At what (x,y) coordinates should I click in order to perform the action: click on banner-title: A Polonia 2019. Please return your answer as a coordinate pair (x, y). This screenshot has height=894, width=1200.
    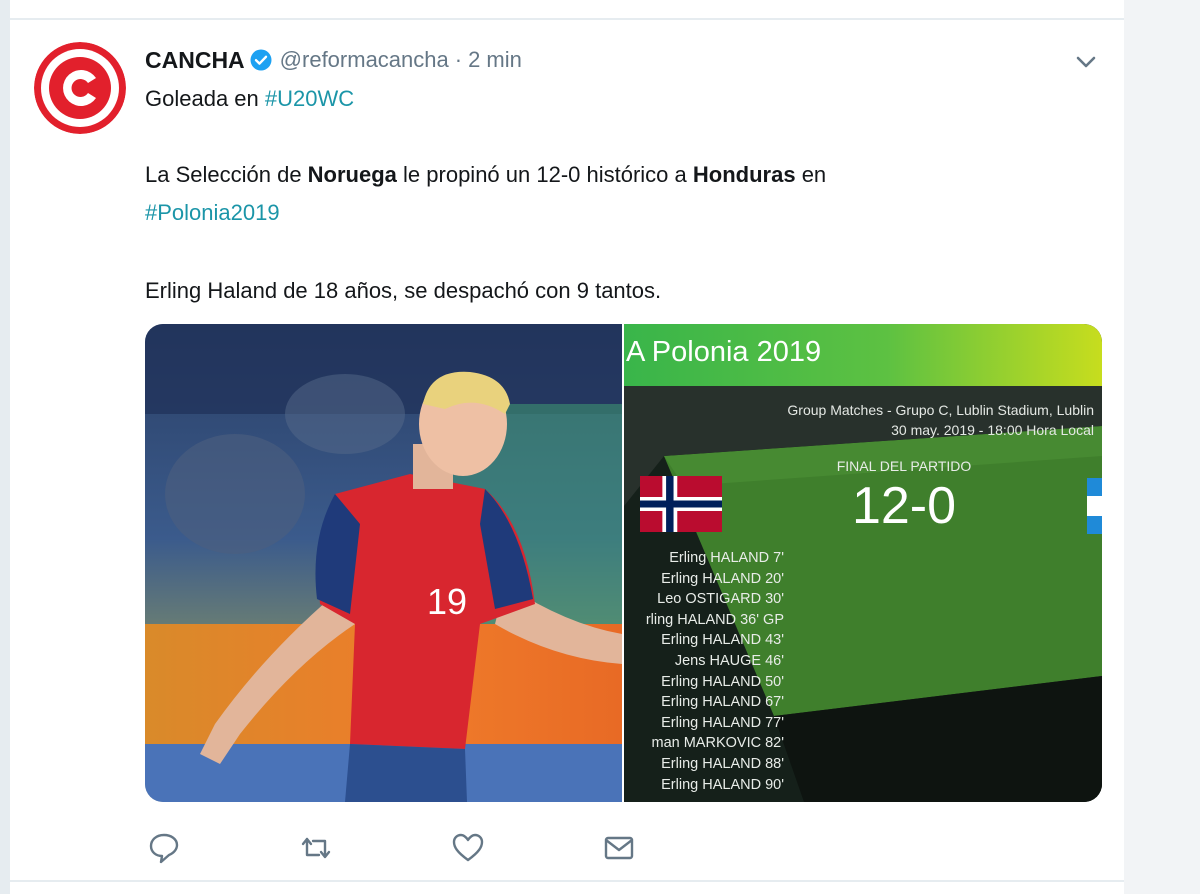
    Looking at the image, I should click on (724, 352).